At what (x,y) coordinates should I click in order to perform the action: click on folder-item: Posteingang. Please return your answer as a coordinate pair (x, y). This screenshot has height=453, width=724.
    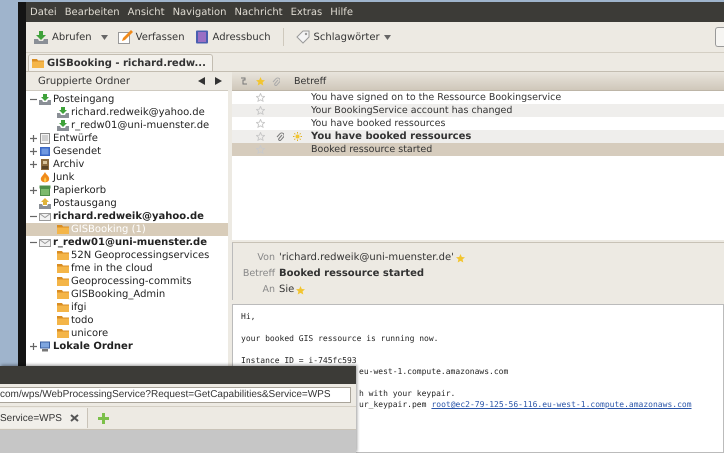
    Looking at the image, I should click on (127, 99).